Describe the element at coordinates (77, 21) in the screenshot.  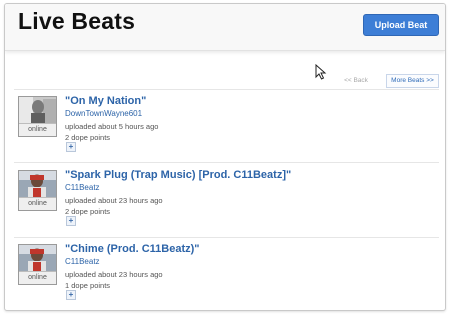
I see `page-title: Live Beats` at that location.